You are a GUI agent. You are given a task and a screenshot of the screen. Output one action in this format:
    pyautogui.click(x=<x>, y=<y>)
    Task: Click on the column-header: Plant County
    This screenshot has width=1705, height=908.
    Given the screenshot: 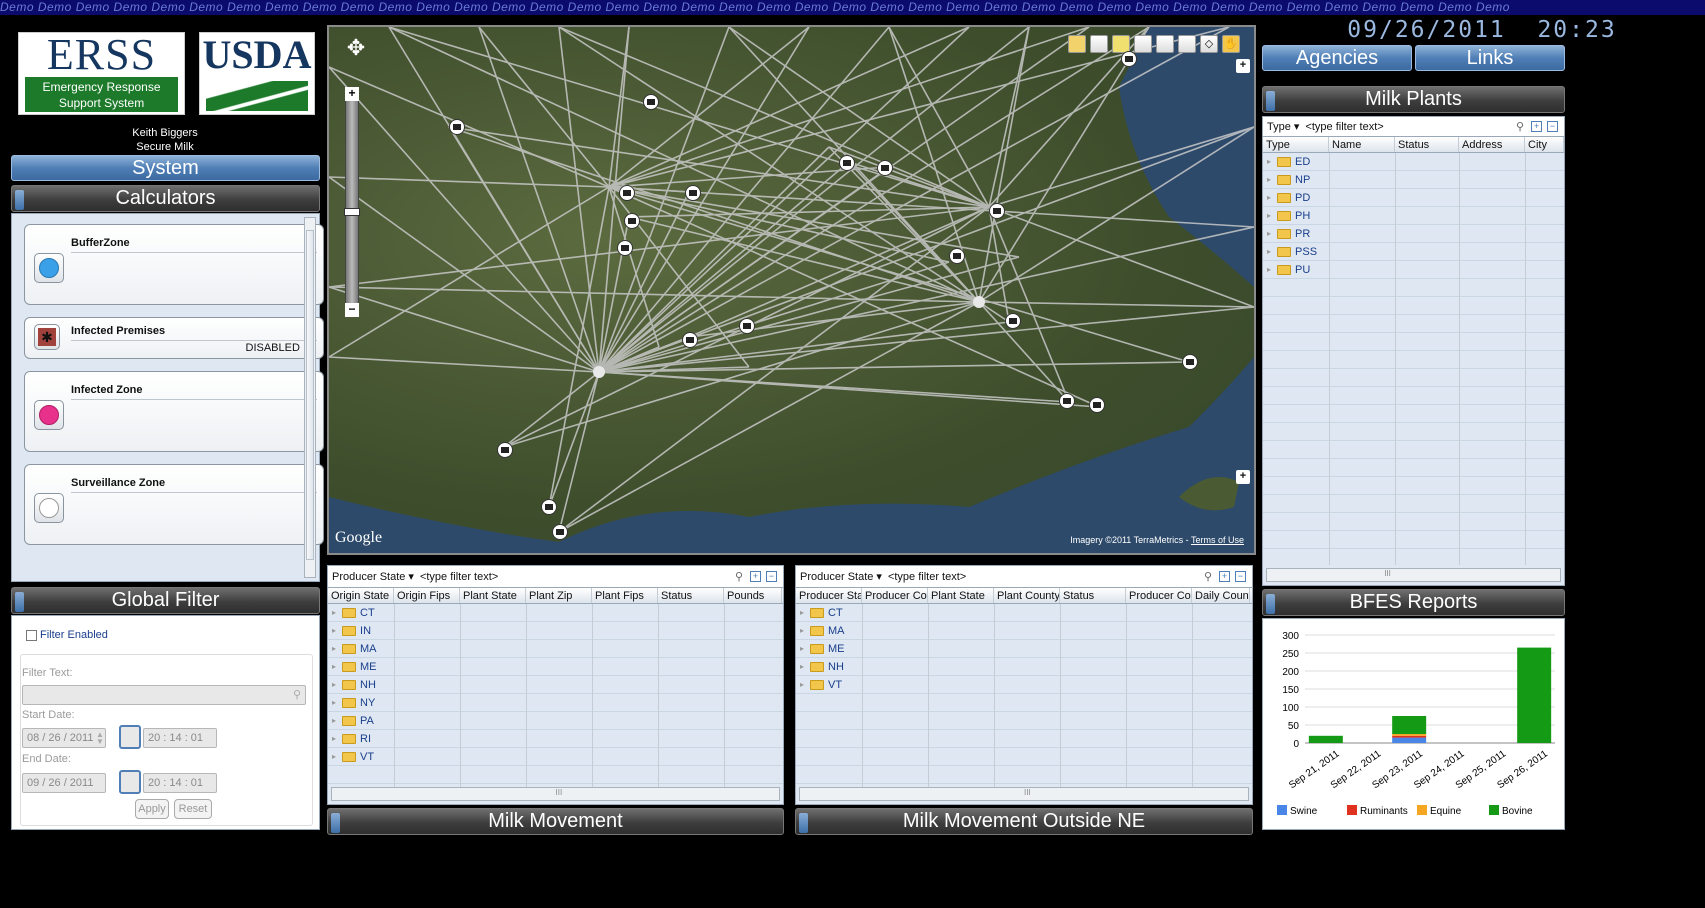 What is the action you would take?
    pyautogui.click(x=1027, y=595)
    